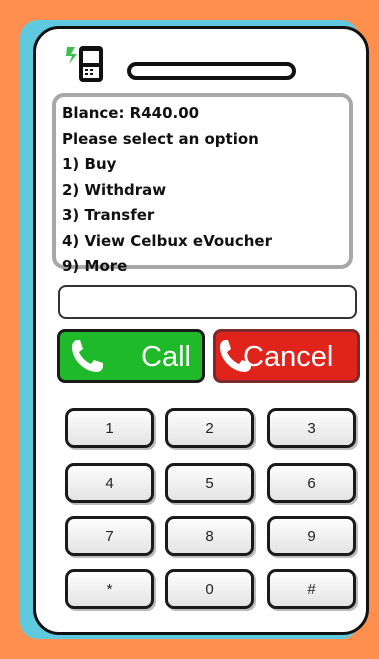  Describe the element at coordinates (108, 215) in the screenshot. I see `menu-option-transfer: 3) Transfer` at that location.